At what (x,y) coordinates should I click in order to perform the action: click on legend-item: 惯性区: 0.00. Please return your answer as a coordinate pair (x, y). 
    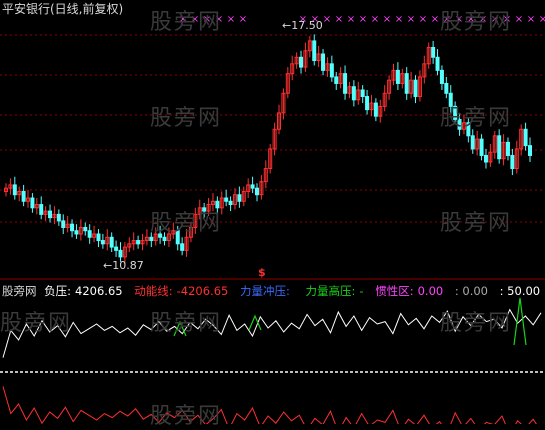
    Looking at the image, I should click on (409, 291).